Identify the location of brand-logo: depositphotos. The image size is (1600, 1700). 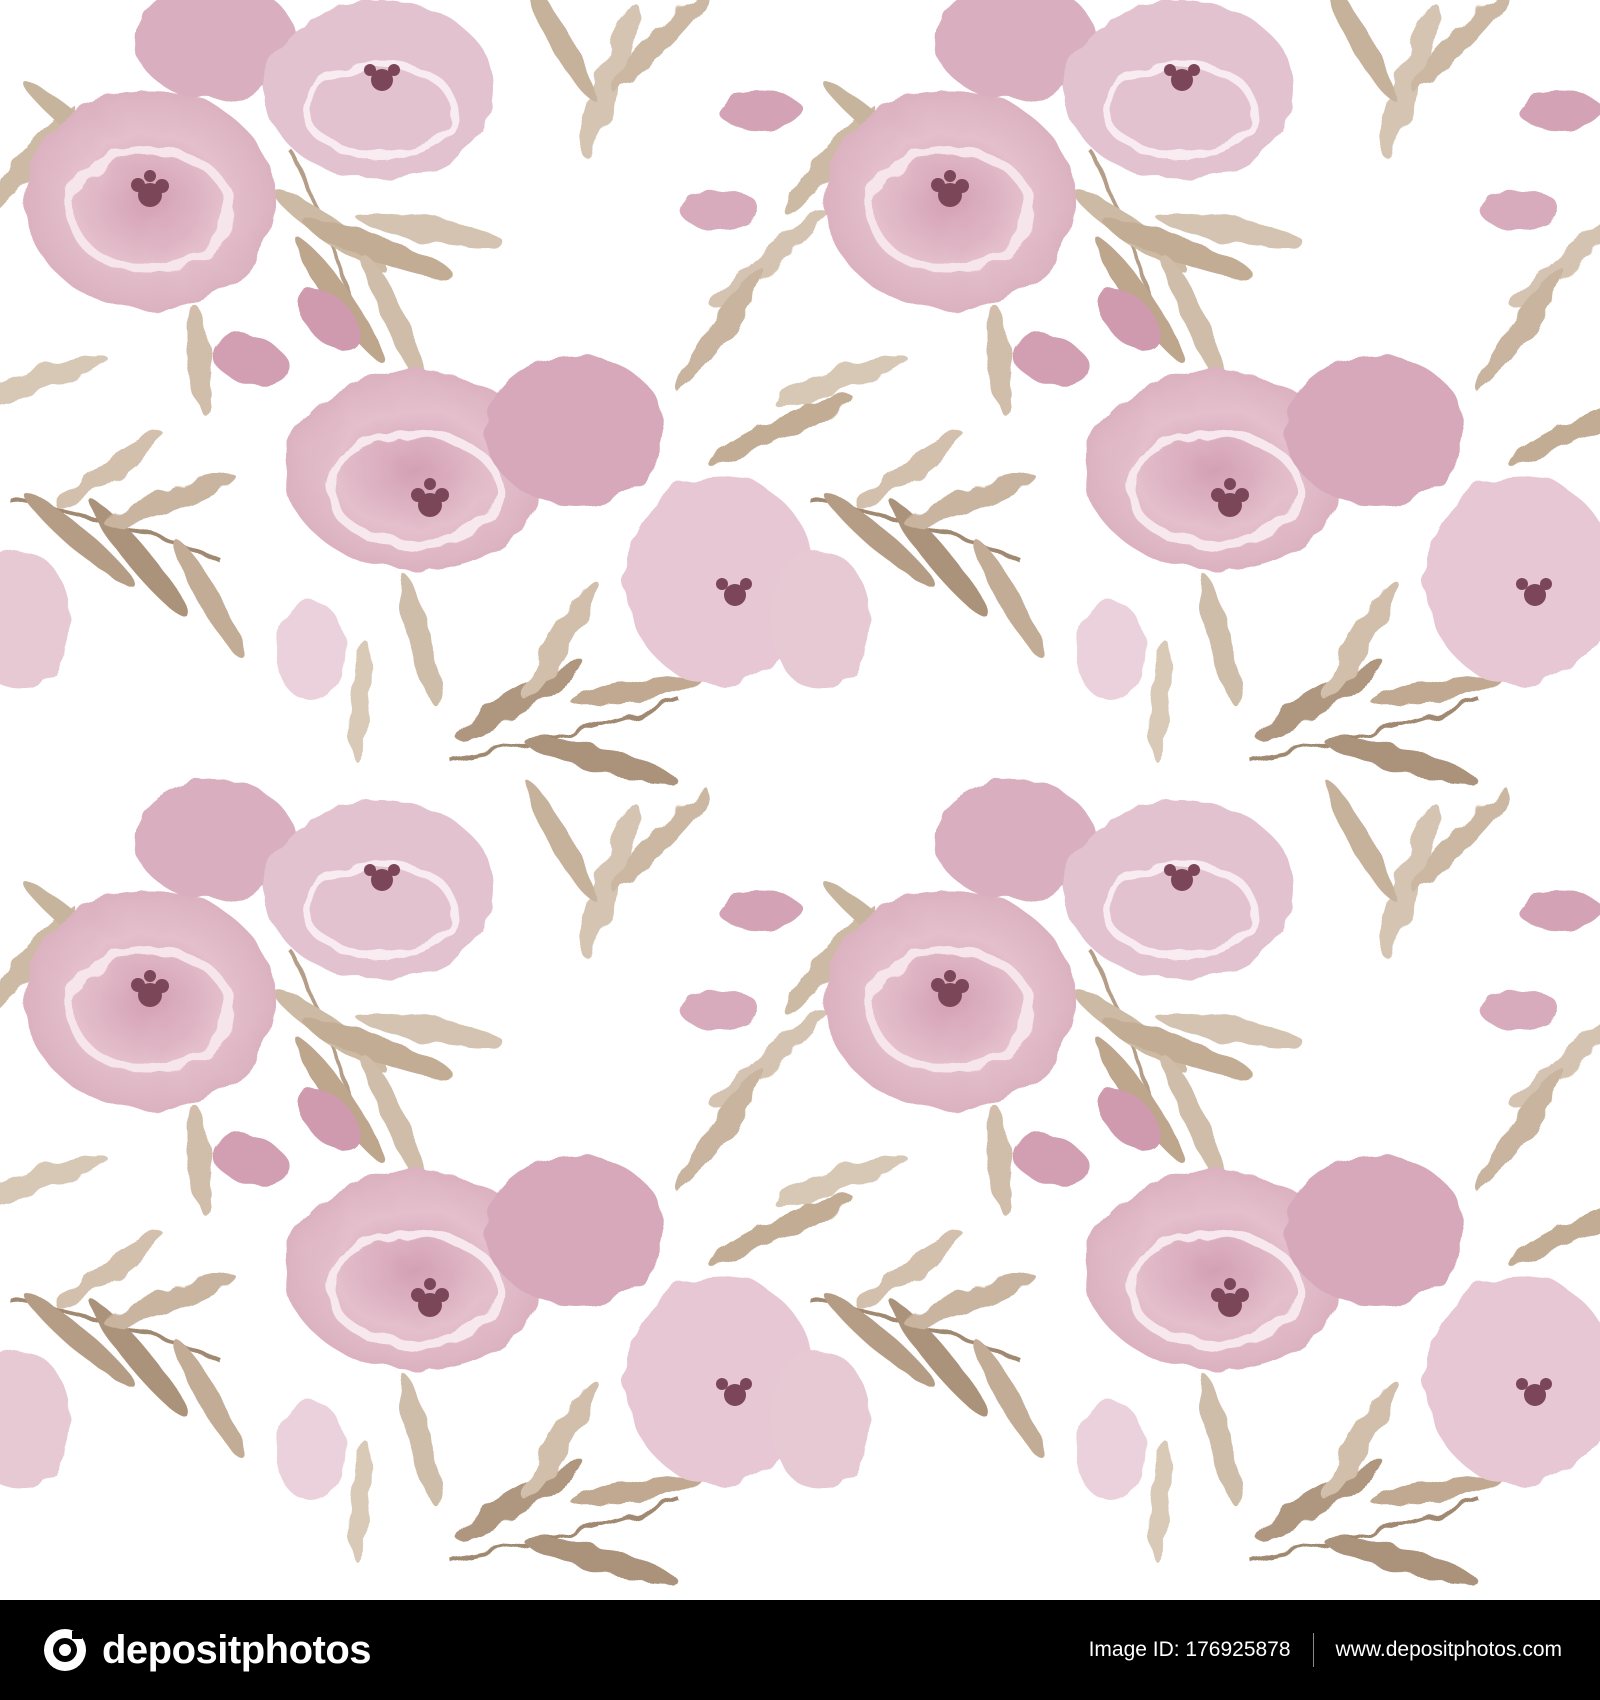
(207, 1650).